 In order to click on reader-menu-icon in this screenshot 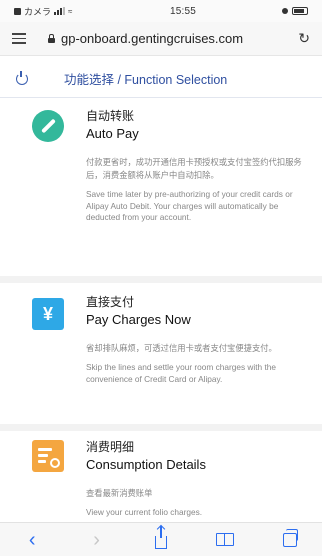, I will do `click(19, 38)`.